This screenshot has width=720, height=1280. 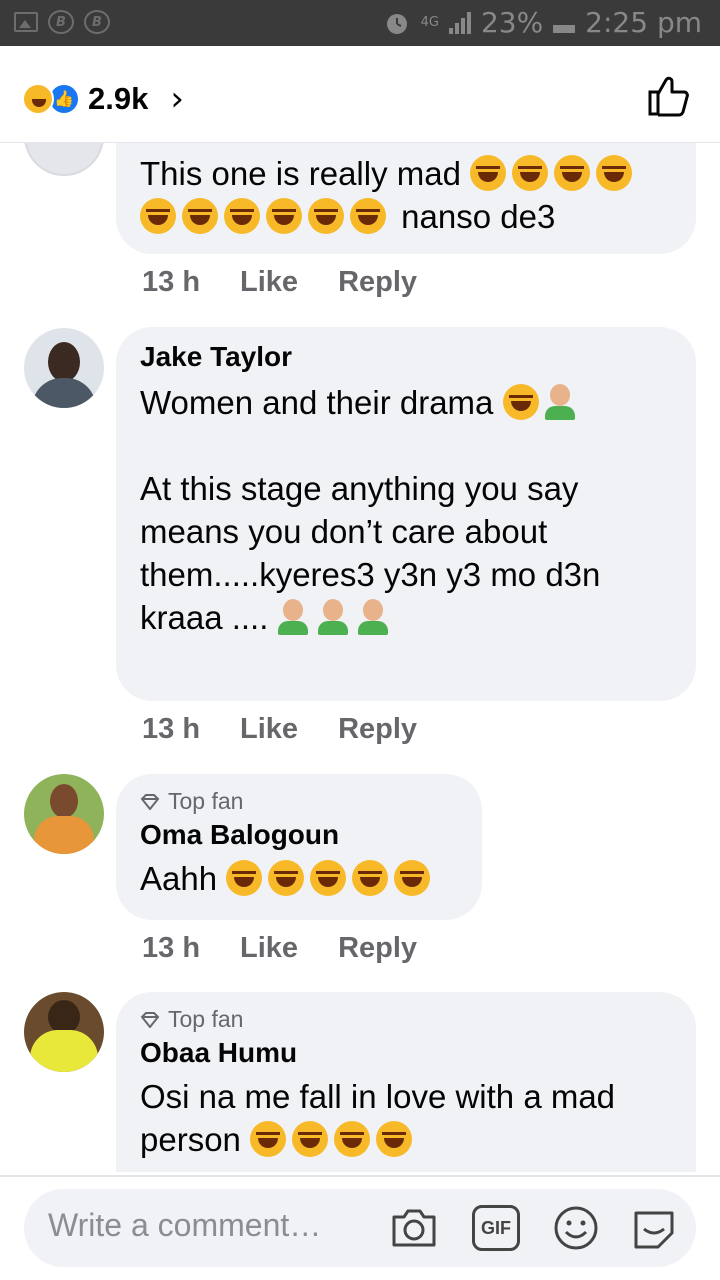 What do you see at coordinates (512, 22) in the screenshot?
I see `battery-percent: 23%` at bounding box center [512, 22].